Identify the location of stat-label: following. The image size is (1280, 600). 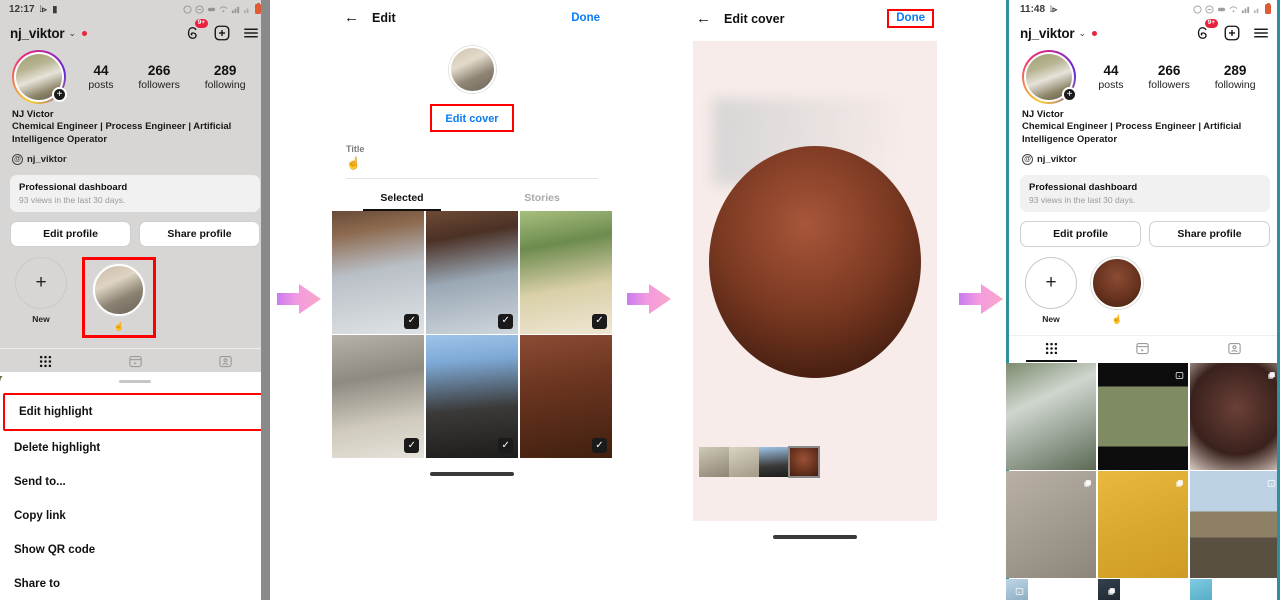
(1235, 85).